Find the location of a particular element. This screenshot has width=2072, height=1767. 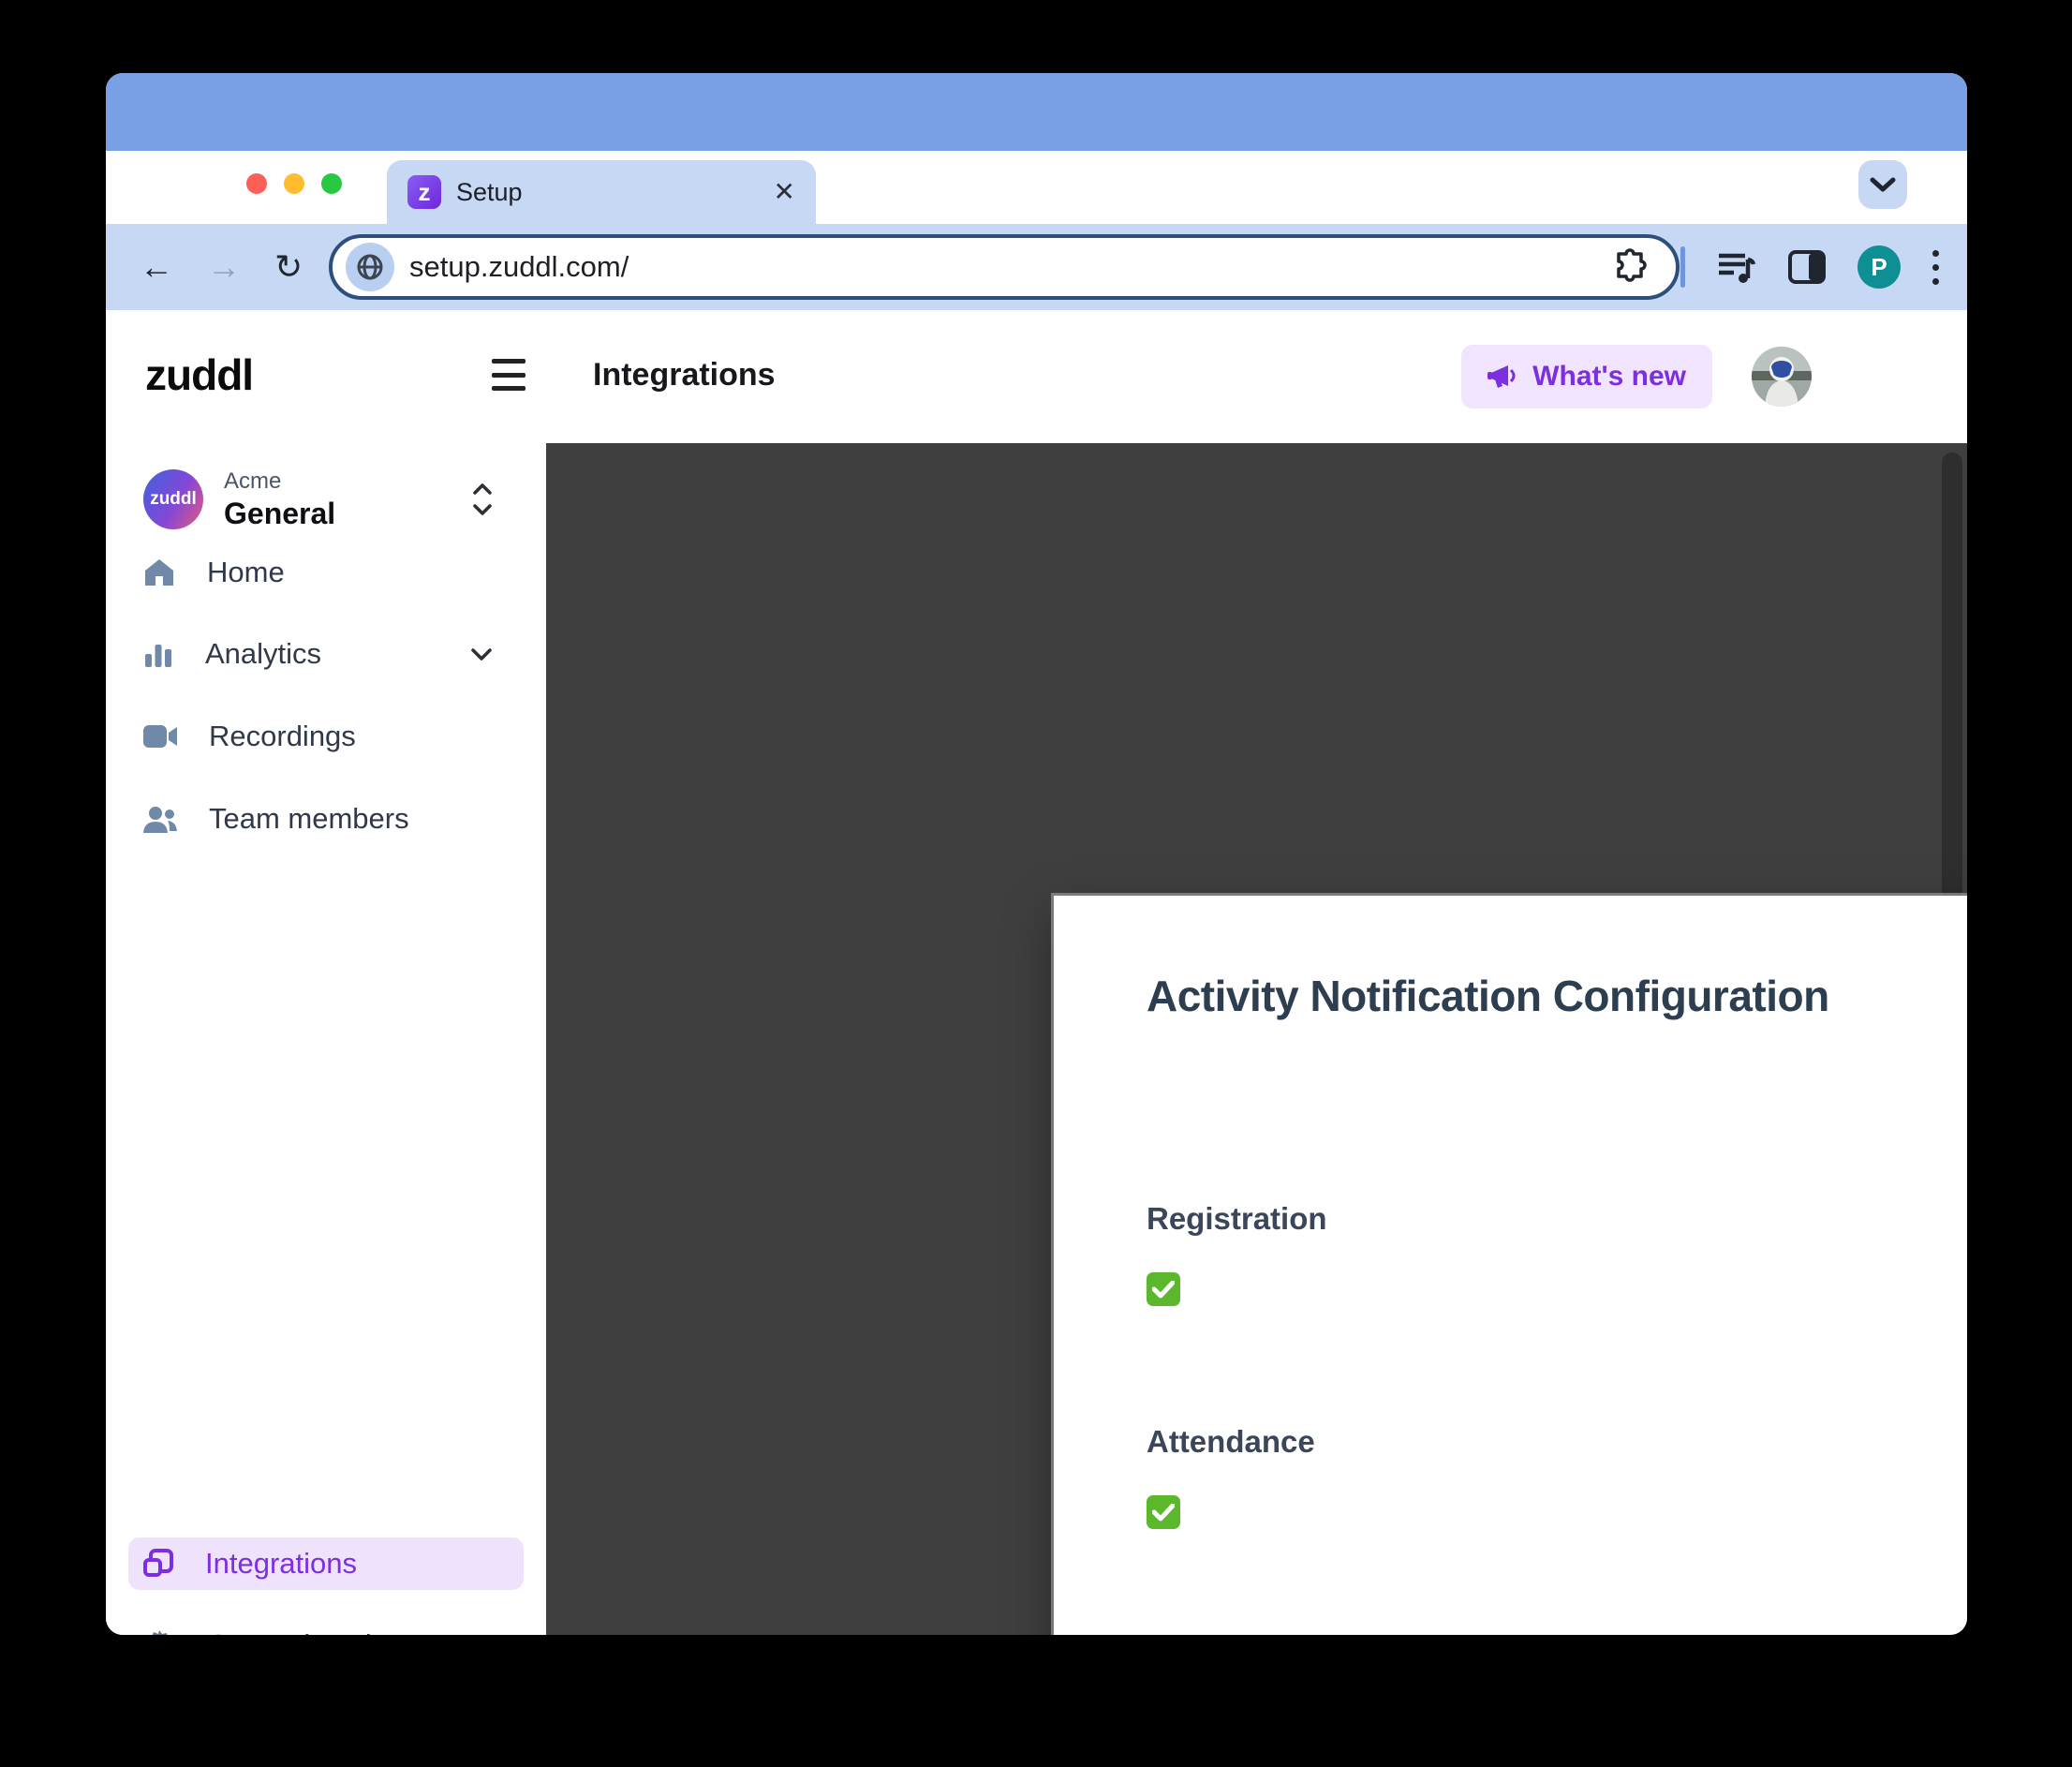

home-icon is located at coordinates (159, 572).